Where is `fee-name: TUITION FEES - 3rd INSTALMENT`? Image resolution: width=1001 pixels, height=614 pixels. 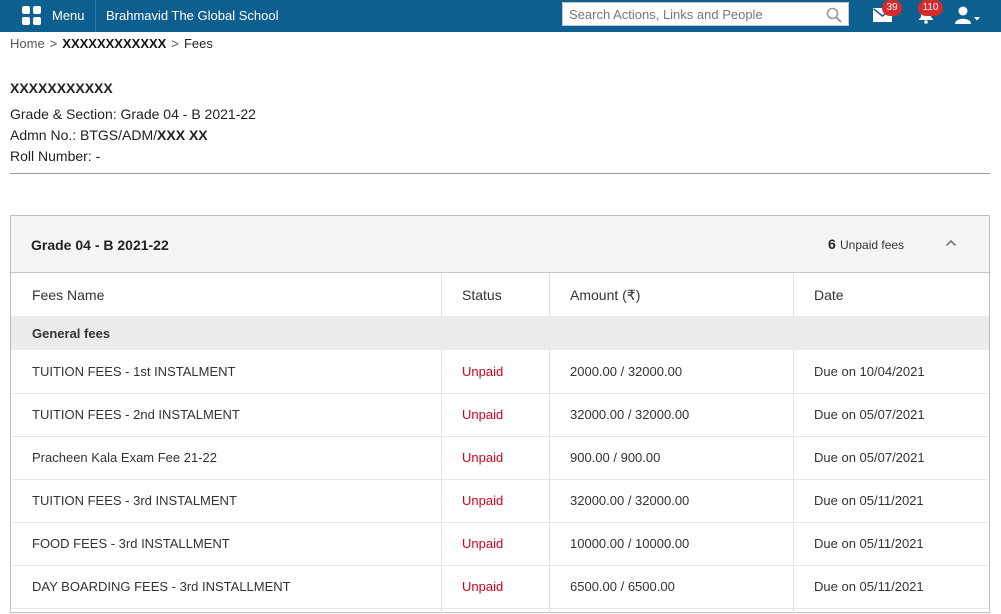 fee-name: TUITION FEES - 3rd INSTALMENT is located at coordinates (134, 500).